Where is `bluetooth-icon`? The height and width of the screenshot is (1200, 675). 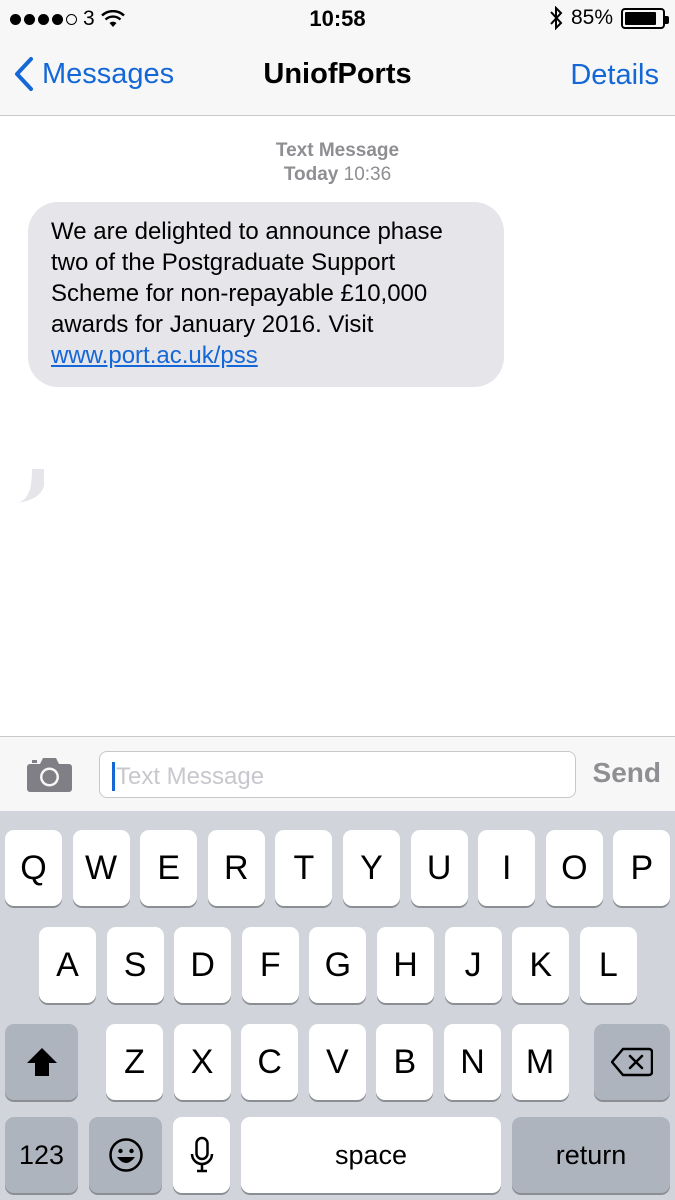
bluetooth-icon is located at coordinates (556, 18).